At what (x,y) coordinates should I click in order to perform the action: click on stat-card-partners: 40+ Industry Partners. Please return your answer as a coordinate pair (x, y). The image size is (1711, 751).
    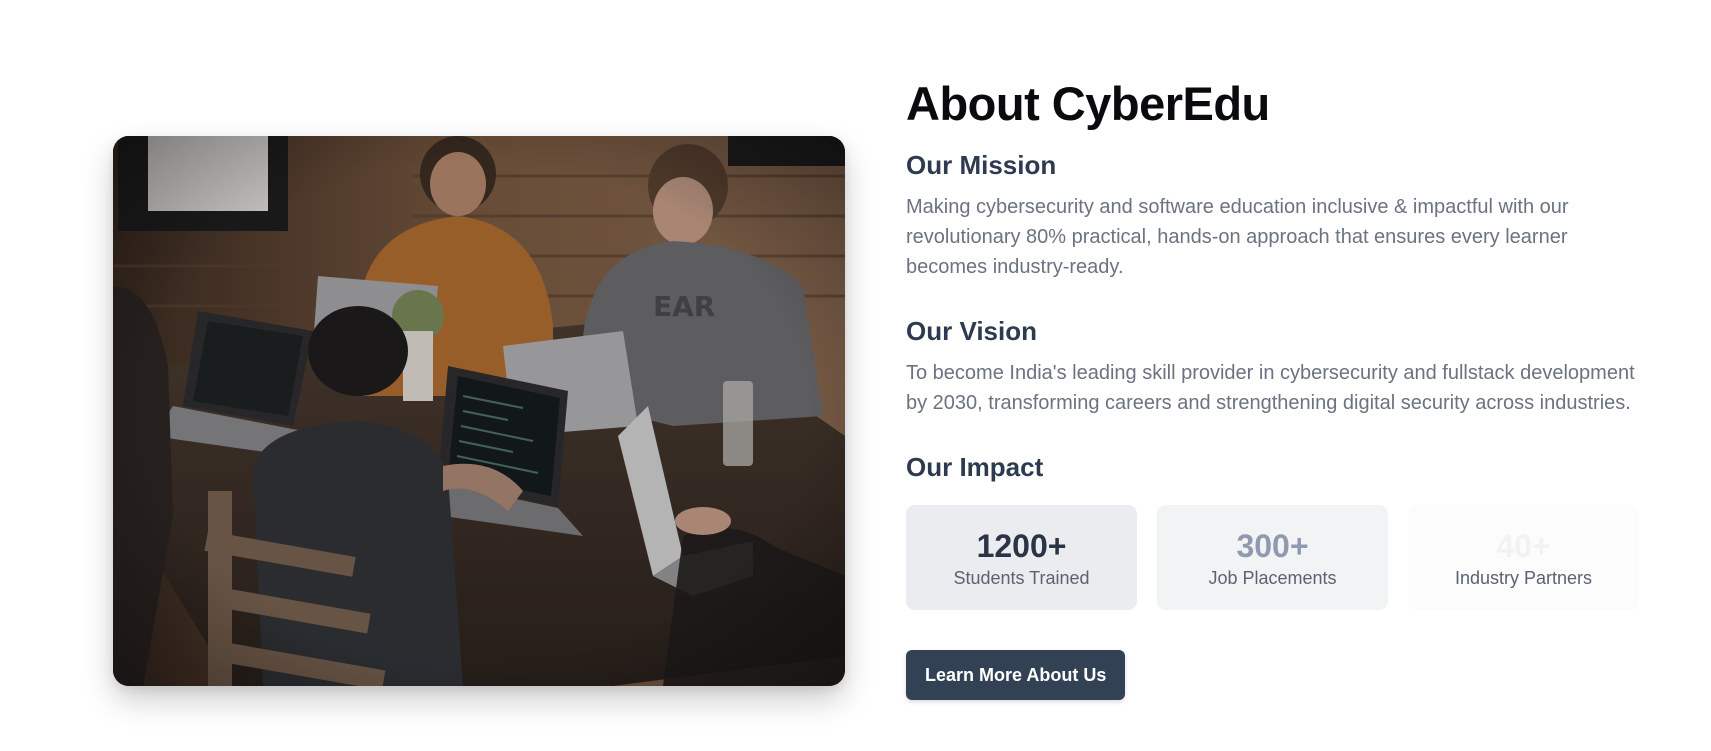
    Looking at the image, I should click on (1523, 557).